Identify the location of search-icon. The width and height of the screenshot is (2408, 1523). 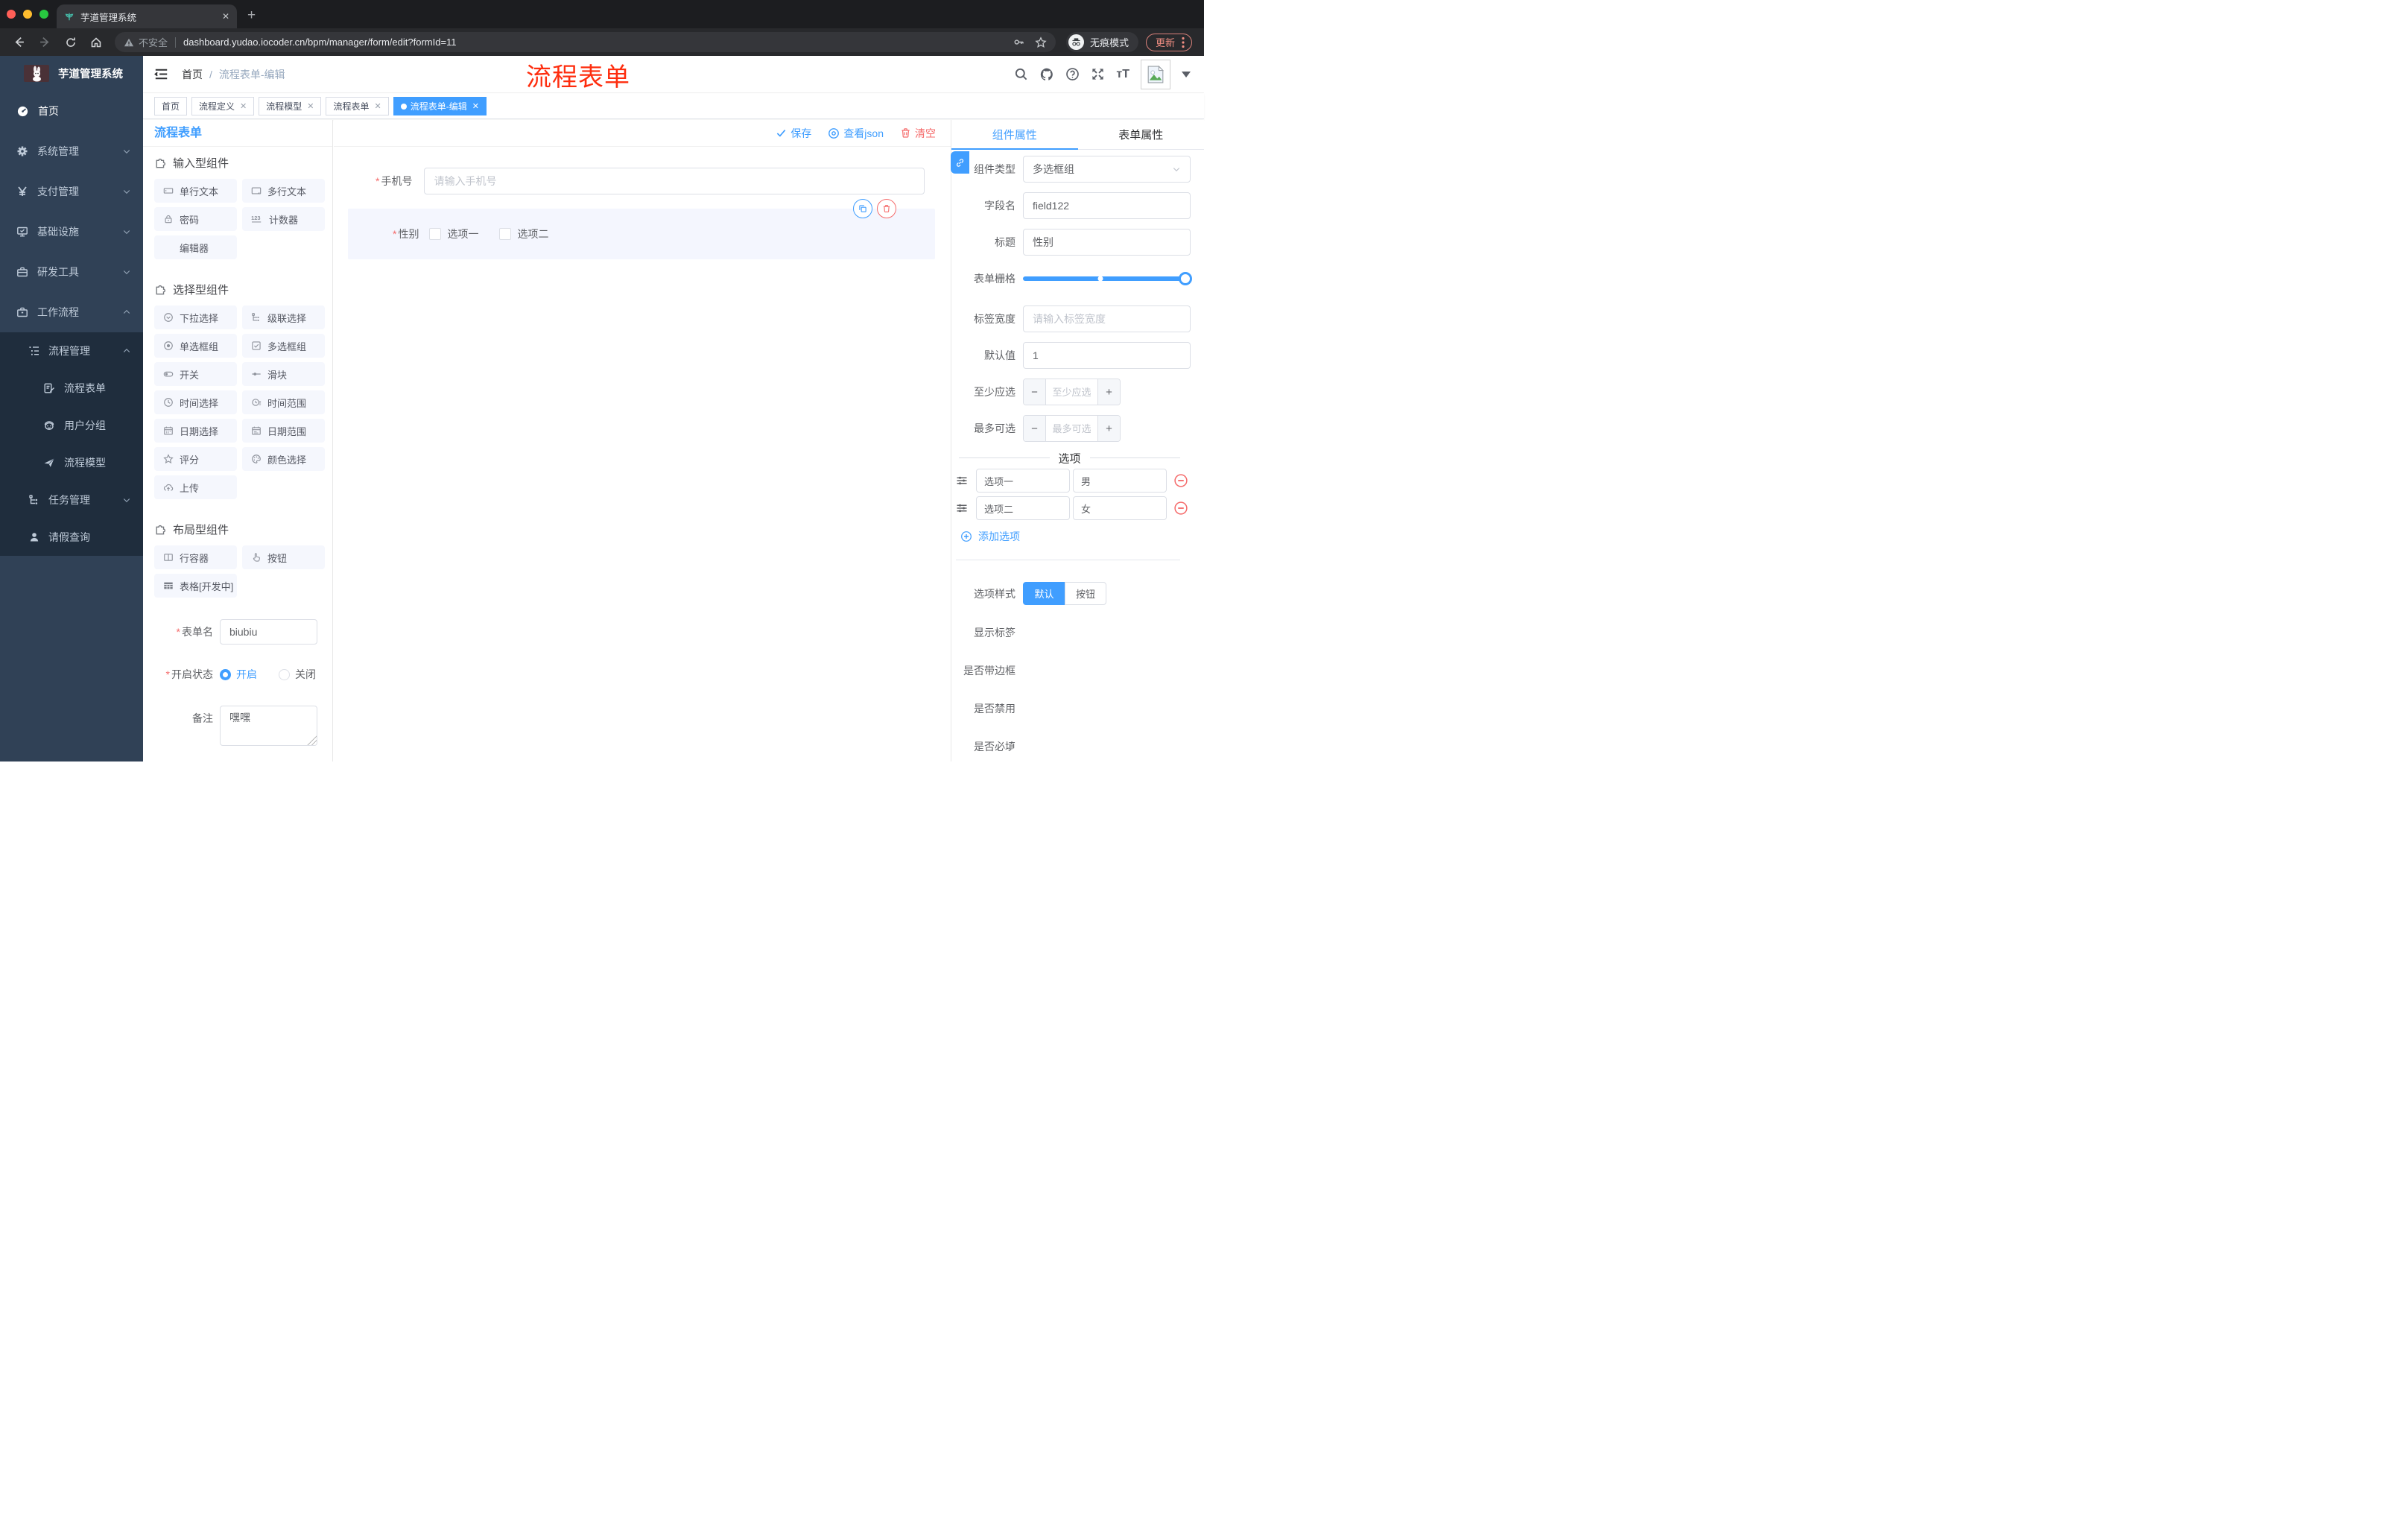
(1021, 74).